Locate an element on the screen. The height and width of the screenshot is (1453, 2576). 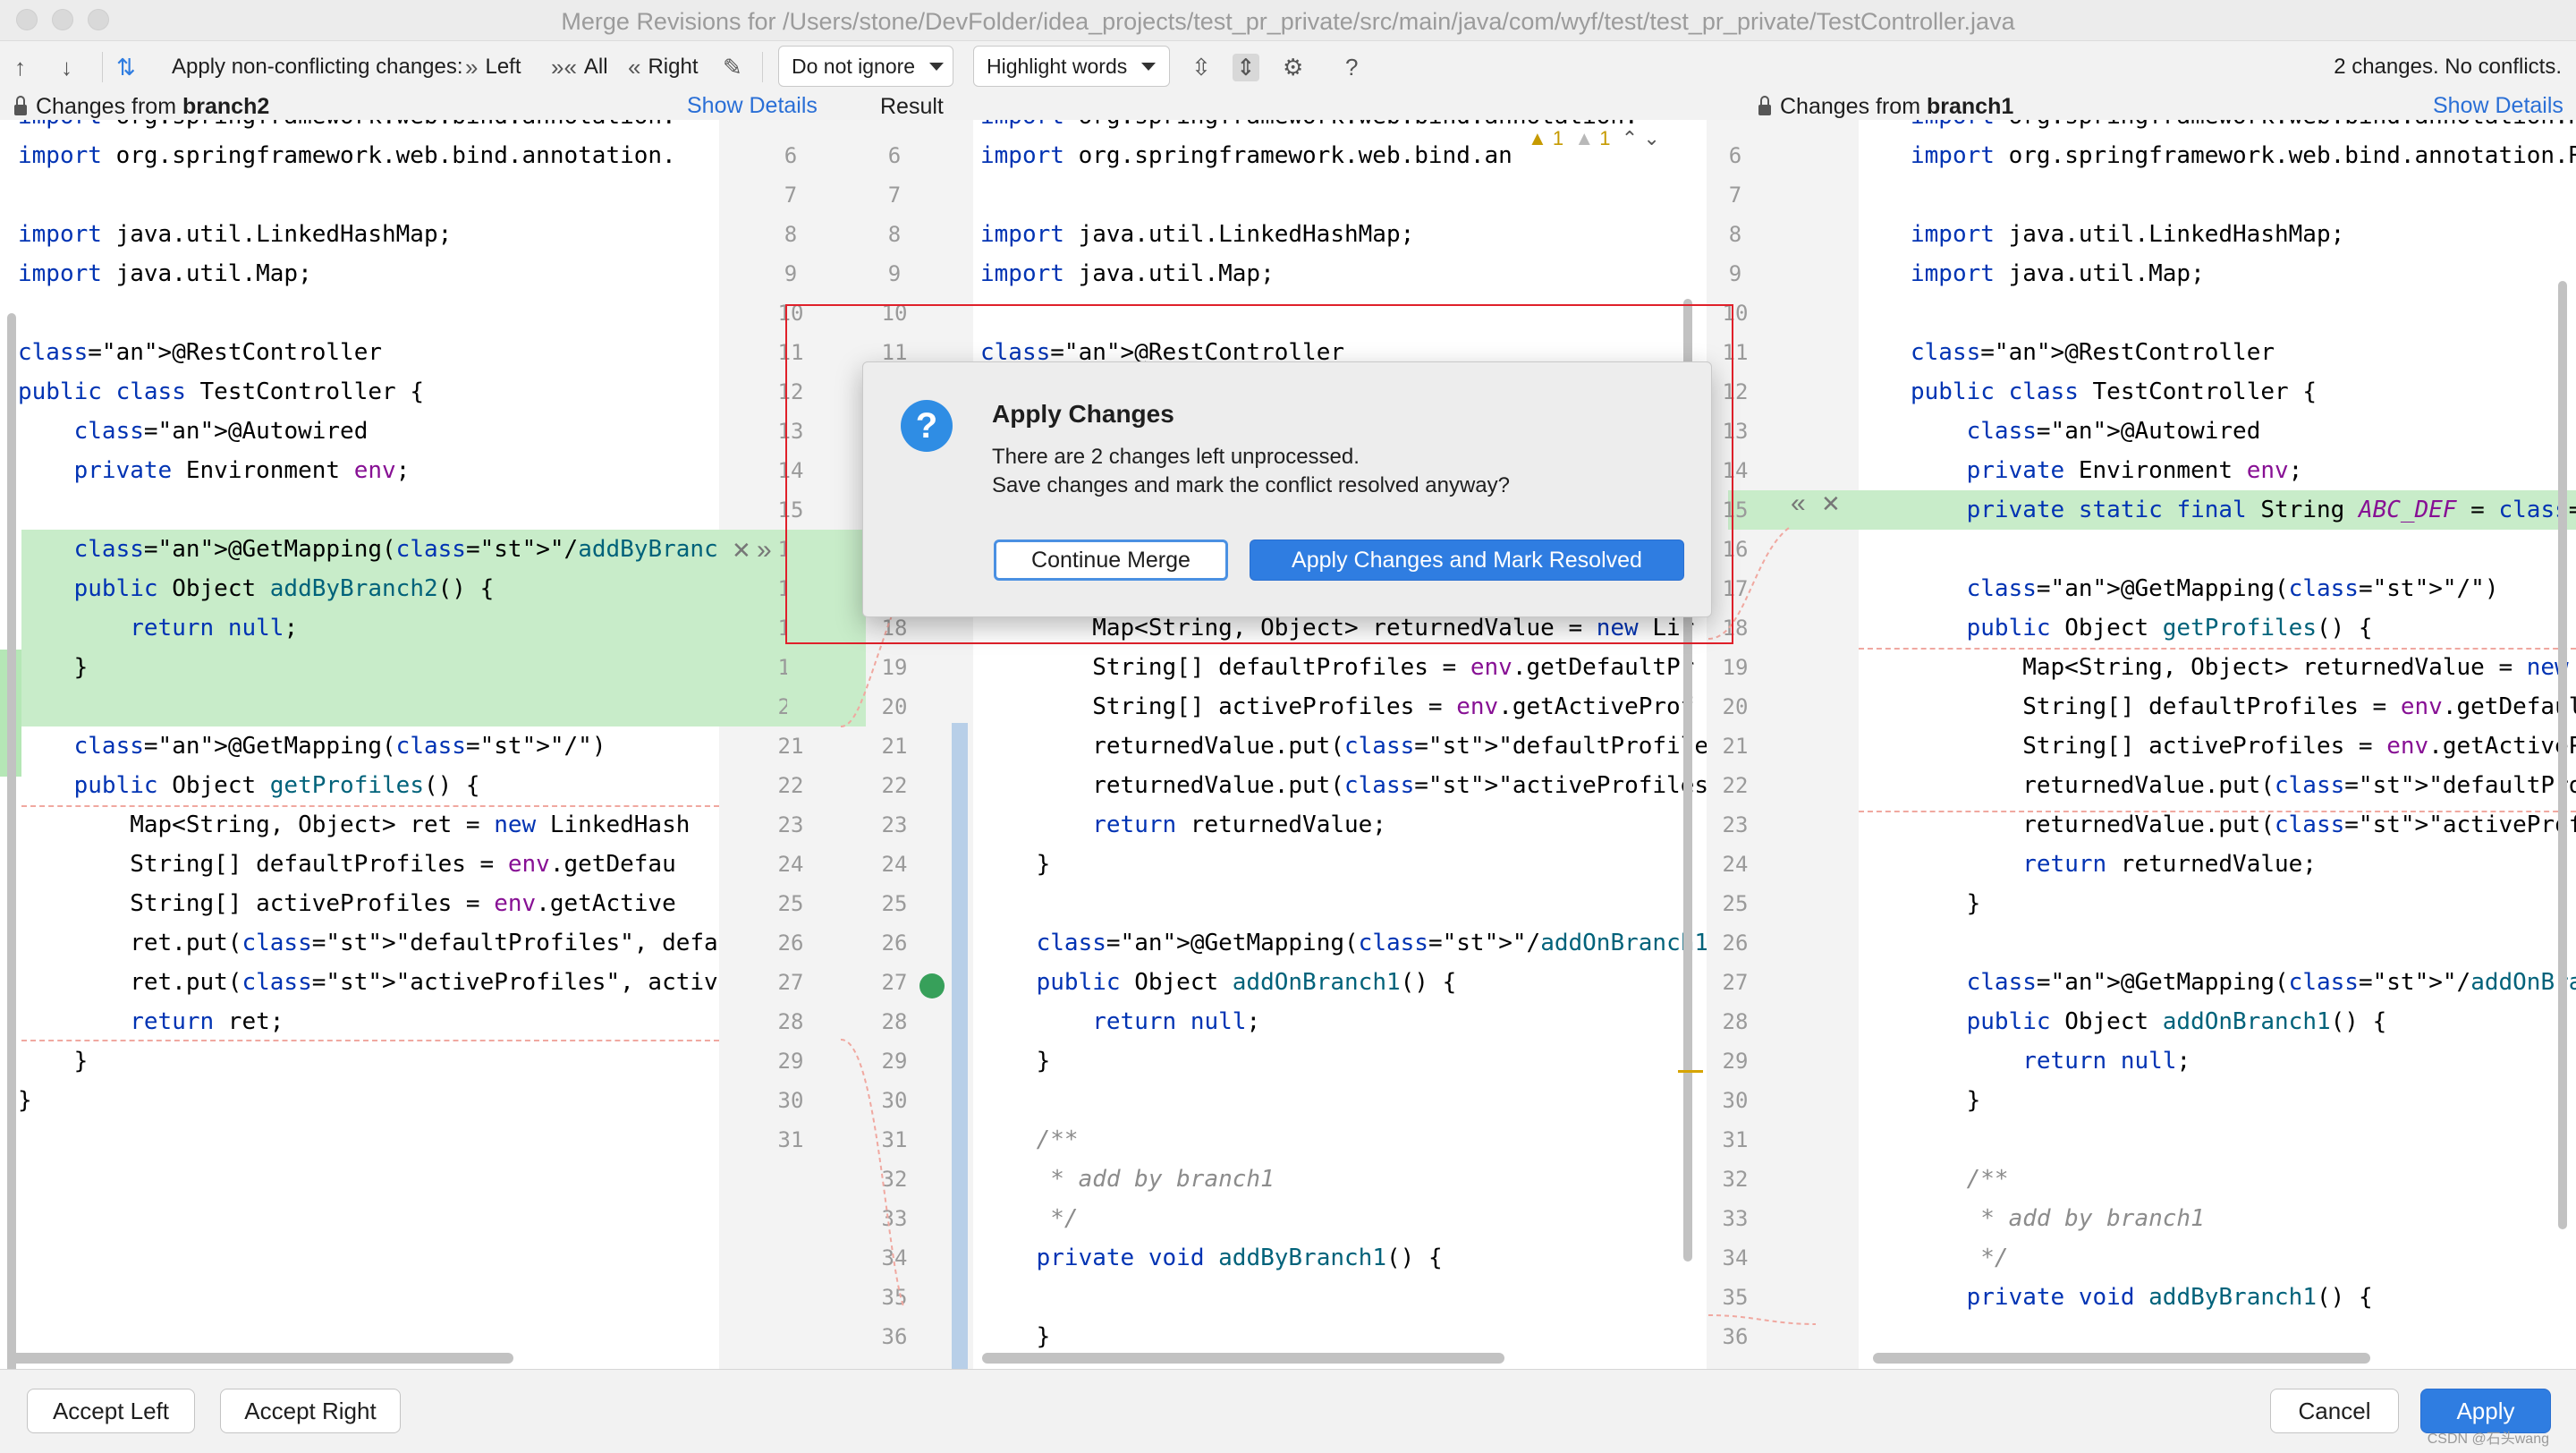
ignore-select-value: Do not ignore is located at coordinates (854, 66).